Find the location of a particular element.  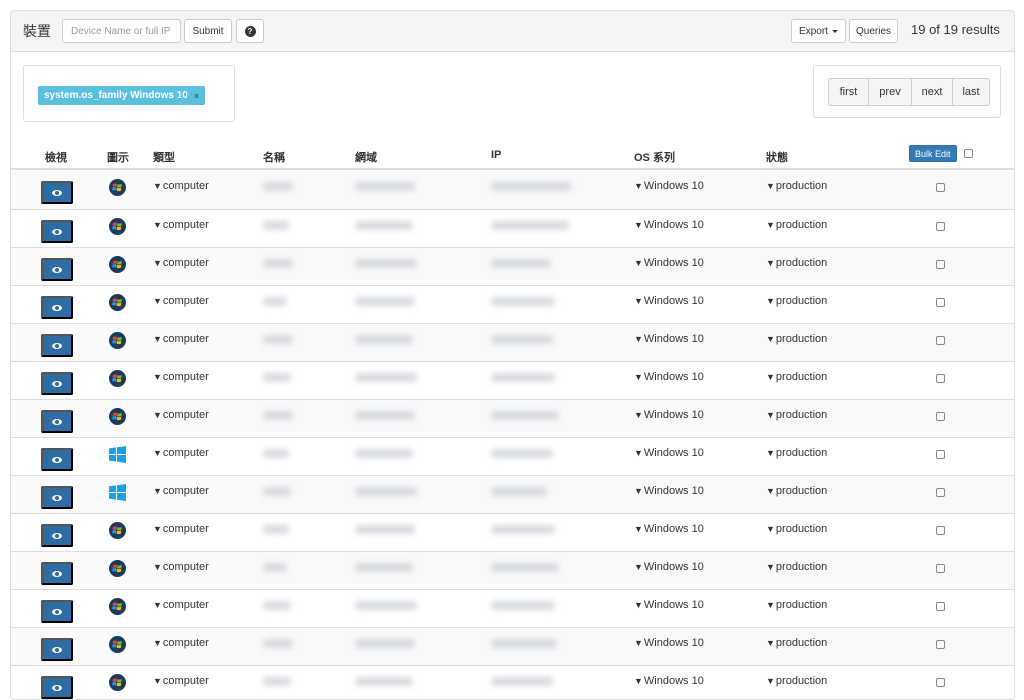

first-page-button: first is located at coordinates (848, 92).